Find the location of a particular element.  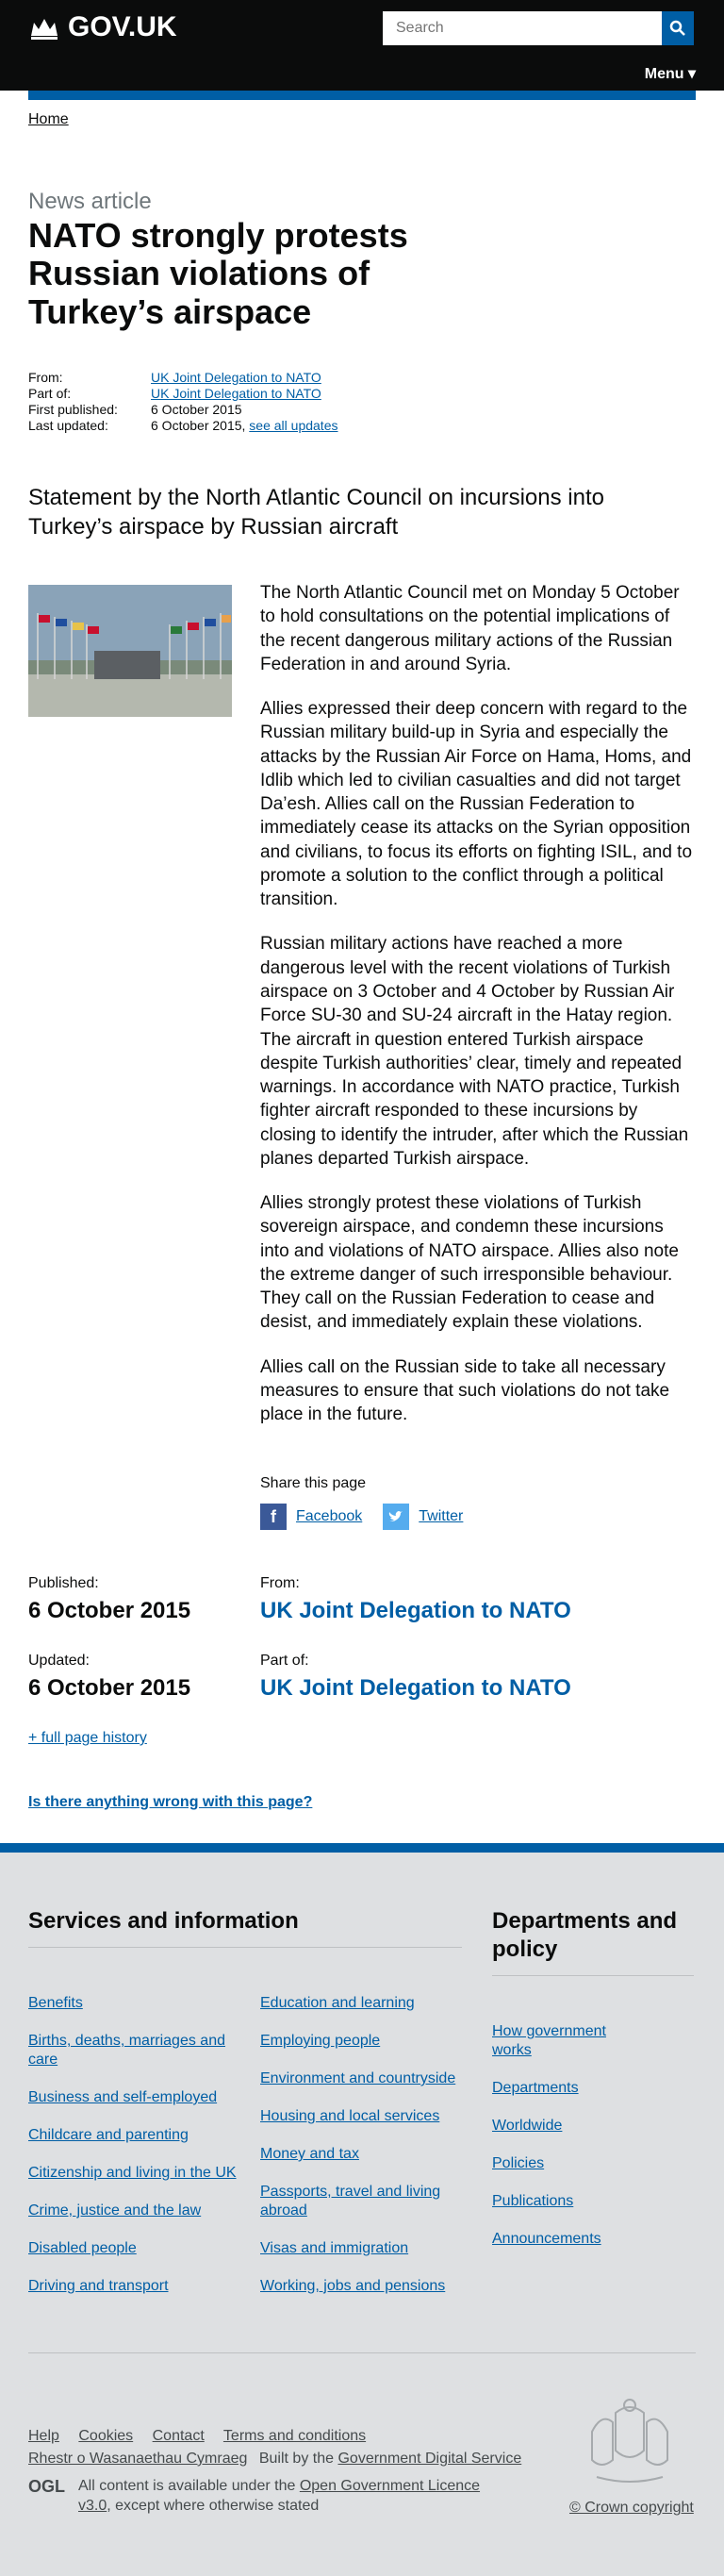

search-button is located at coordinates (678, 28).